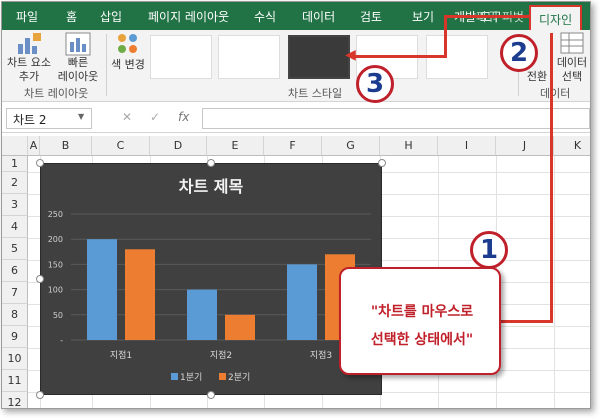 The image size is (600, 418). Describe the element at coordinates (127, 117) in the screenshot. I see `cancel-icon: ✕` at that location.